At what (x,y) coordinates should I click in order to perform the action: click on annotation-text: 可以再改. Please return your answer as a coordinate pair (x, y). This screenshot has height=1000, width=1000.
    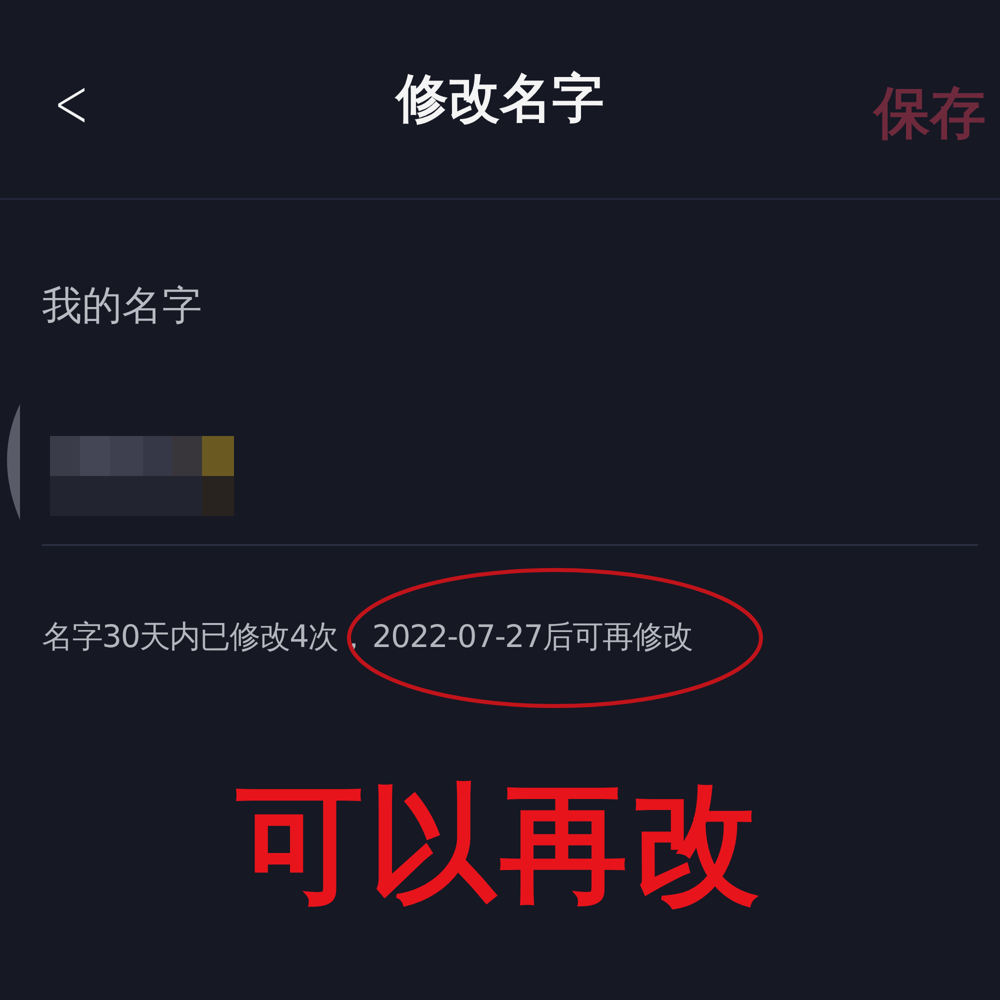
    Looking at the image, I should click on (500, 844).